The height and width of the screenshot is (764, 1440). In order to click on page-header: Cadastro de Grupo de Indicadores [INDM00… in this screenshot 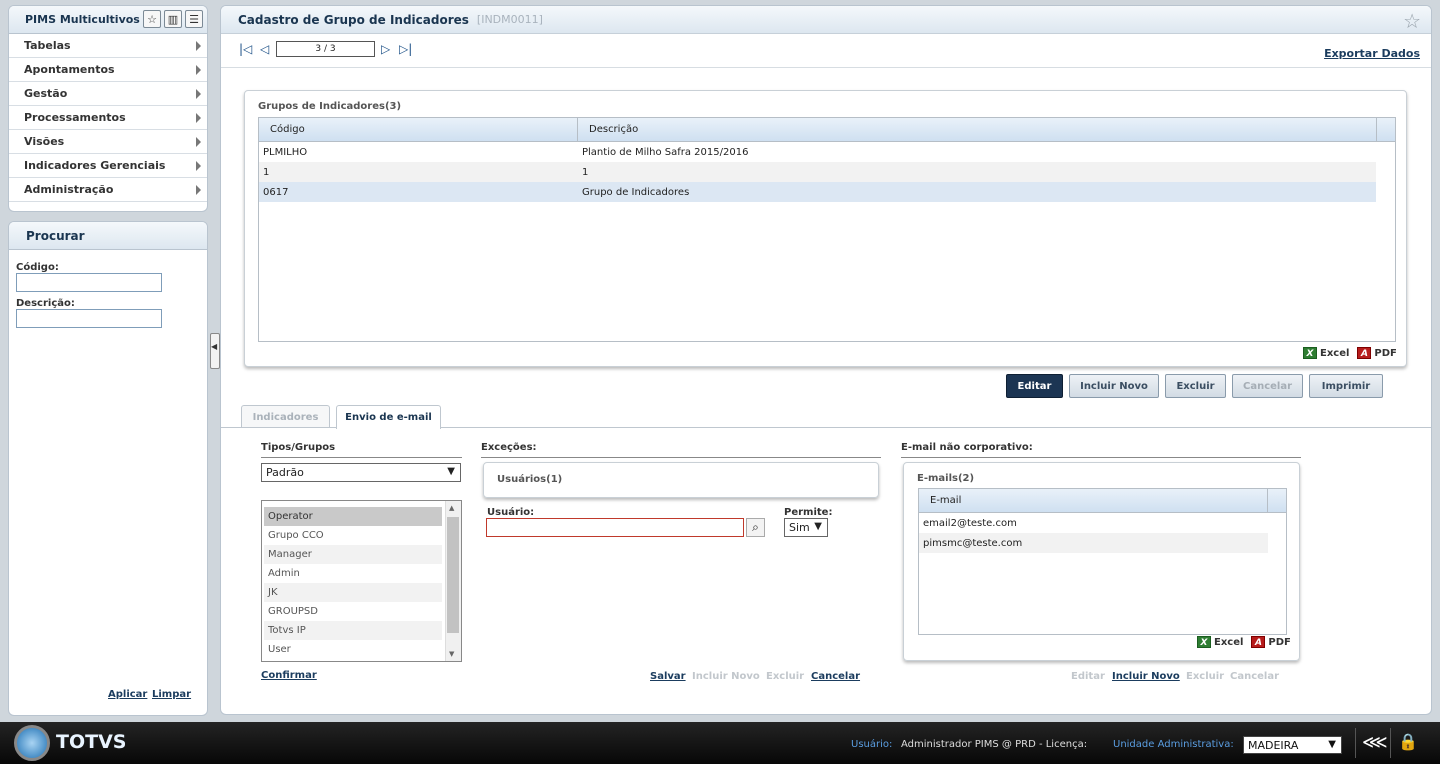, I will do `click(826, 20)`.